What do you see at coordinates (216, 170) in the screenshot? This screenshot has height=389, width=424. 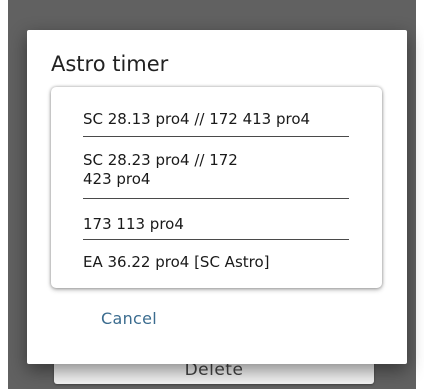 I see `list-item: SC 28.23 pro4 // 172 423 pro4` at bounding box center [216, 170].